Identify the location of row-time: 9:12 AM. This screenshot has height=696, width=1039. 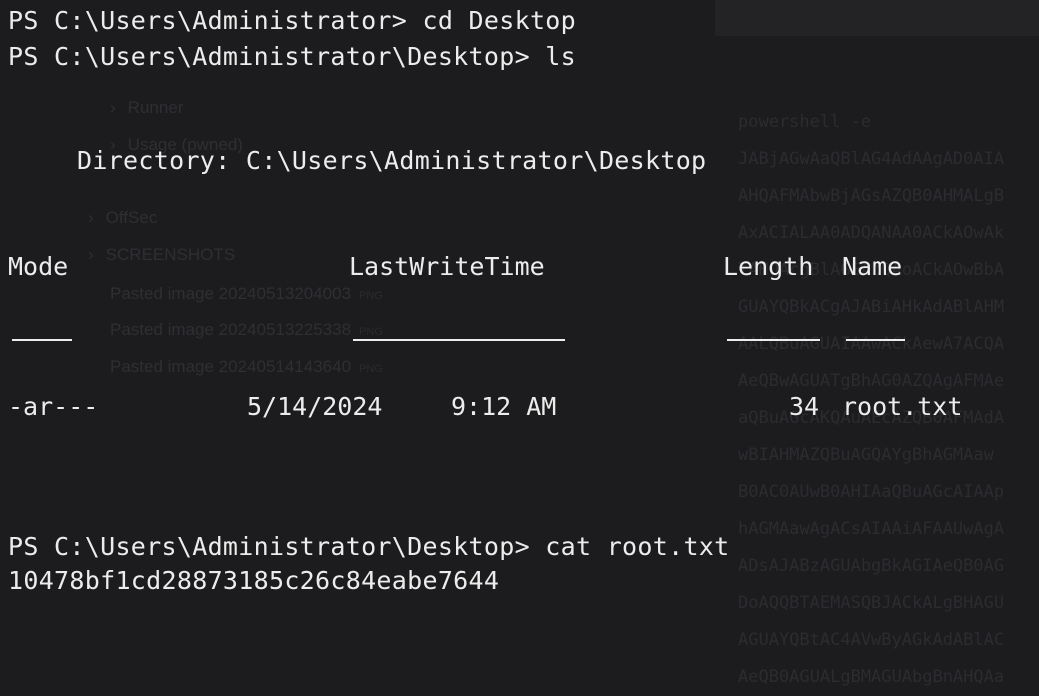
(504, 406).